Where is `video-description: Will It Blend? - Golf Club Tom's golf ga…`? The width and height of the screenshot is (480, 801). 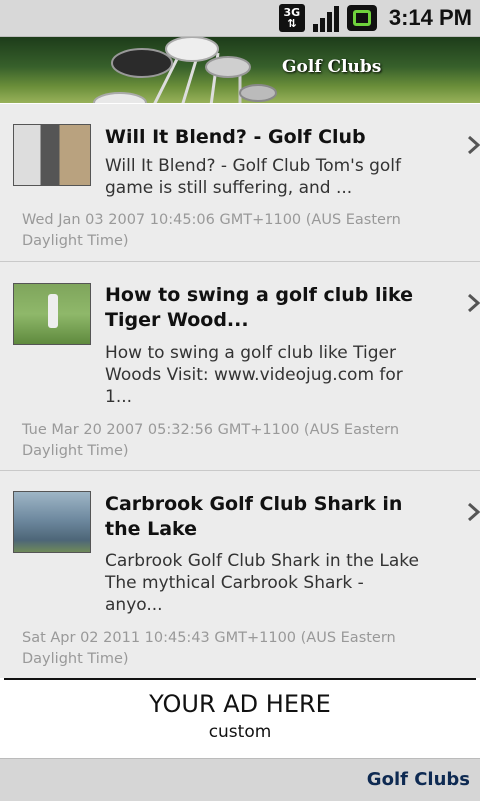 video-description: Will It Blend? - Golf Club Tom's golf ga… is located at coordinates (277, 177).